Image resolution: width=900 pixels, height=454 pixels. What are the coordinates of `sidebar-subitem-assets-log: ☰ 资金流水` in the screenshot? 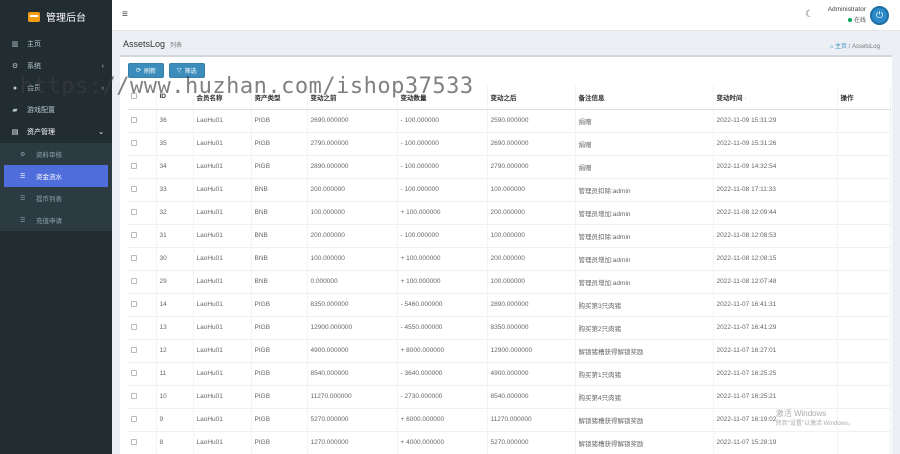 It's located at (56, 176).